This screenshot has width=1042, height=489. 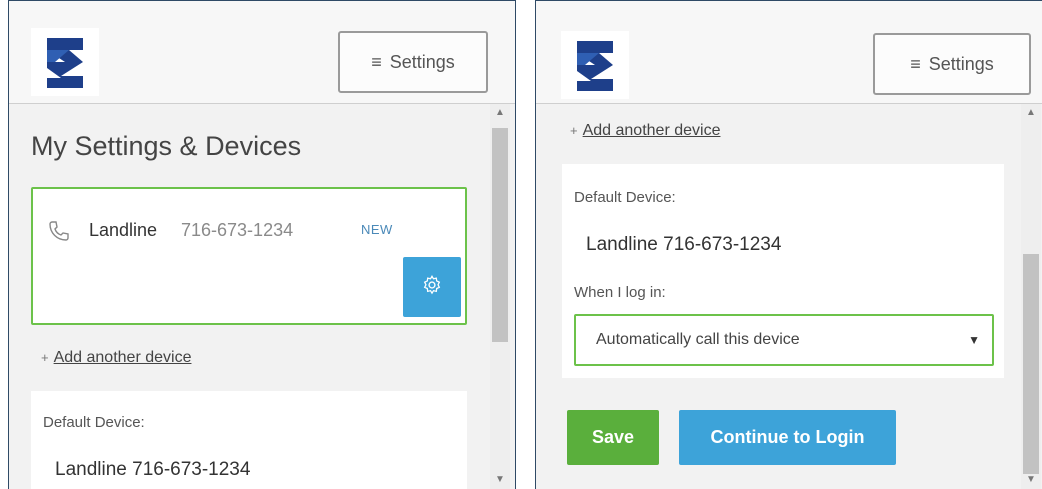 I want to click on device-card: Landline 716-673-1234 NEW, so click(x=249, y=256).